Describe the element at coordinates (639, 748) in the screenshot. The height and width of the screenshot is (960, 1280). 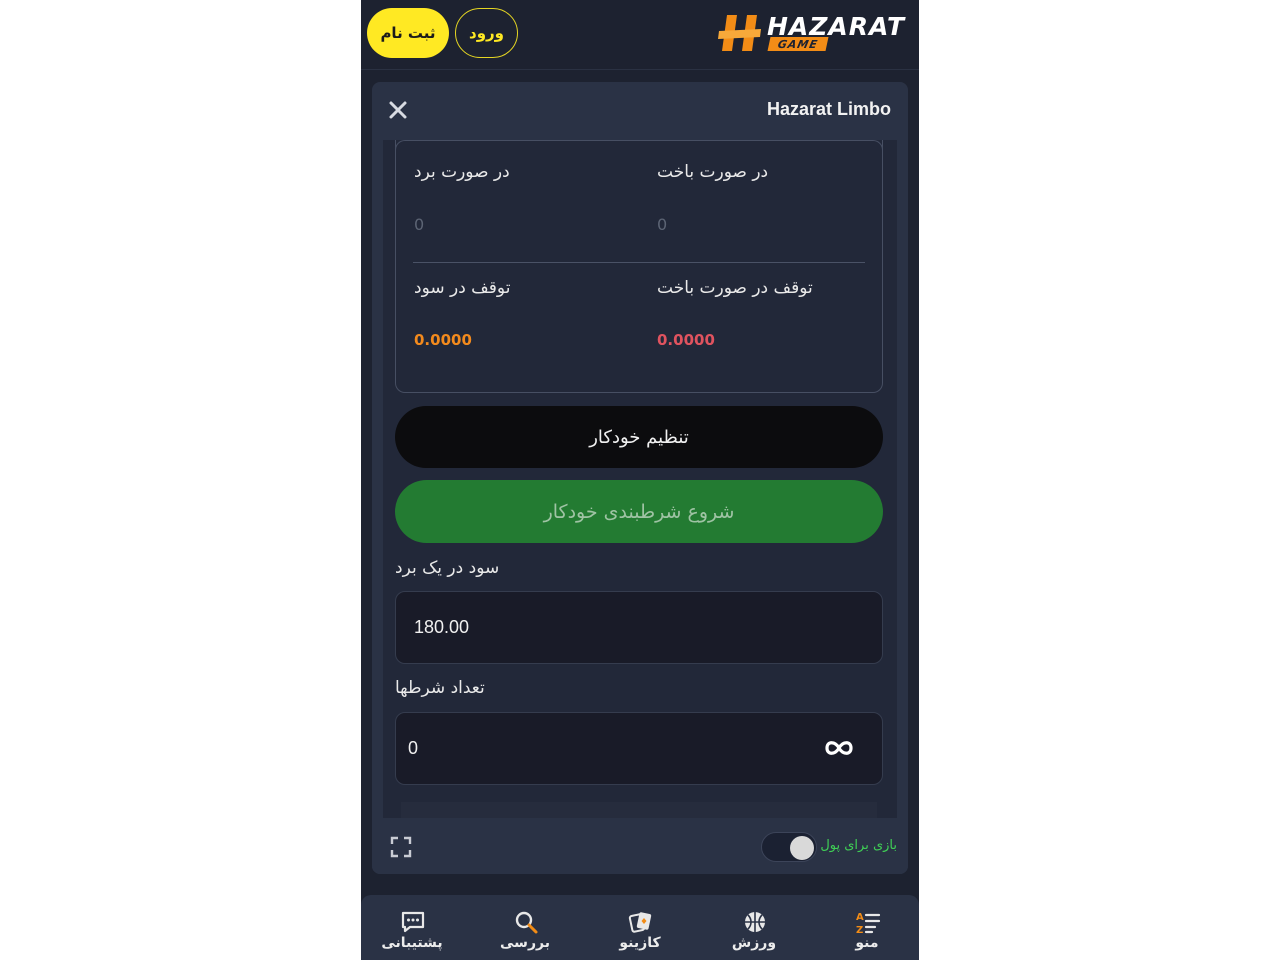
I see `bet-count-field: 0` at that location.